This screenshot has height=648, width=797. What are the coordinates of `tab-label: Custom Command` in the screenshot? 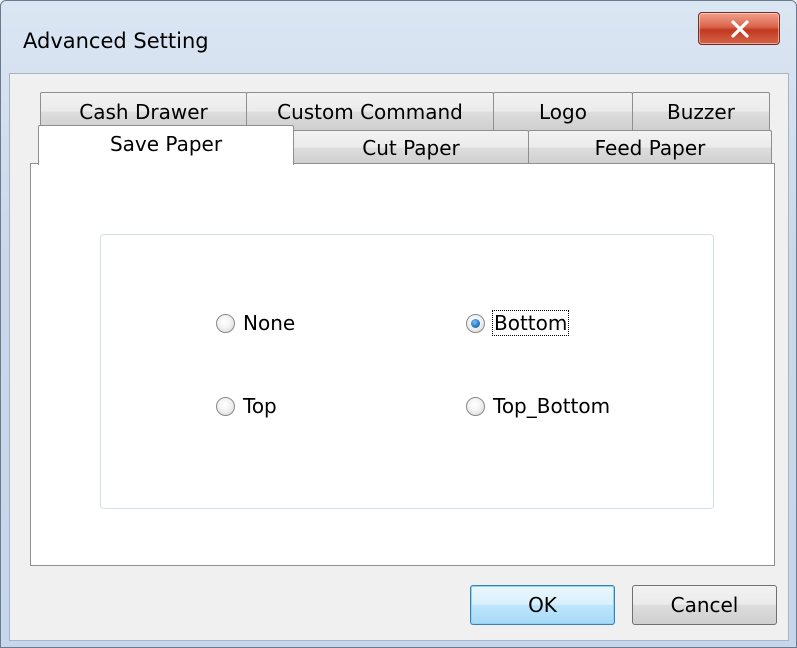 It's located at (370, 112).